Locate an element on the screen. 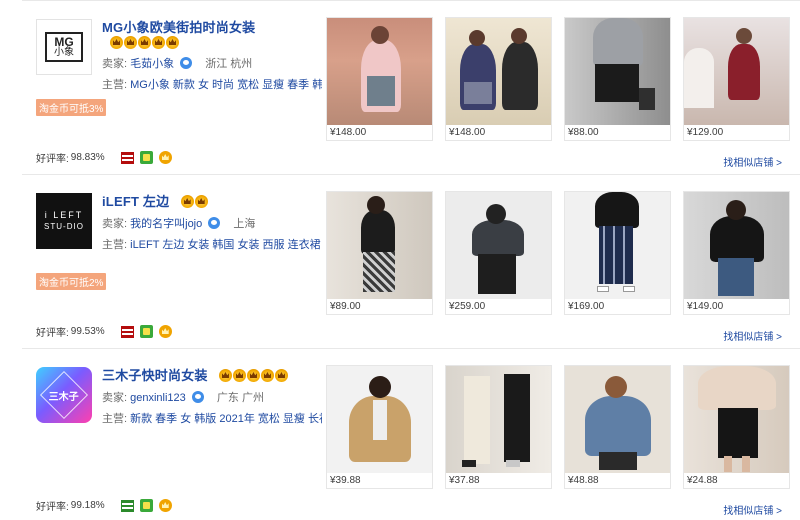 This screenshot has width=800, height=520. shop-location: 广东 广州 is located at coordinates (240, 398).